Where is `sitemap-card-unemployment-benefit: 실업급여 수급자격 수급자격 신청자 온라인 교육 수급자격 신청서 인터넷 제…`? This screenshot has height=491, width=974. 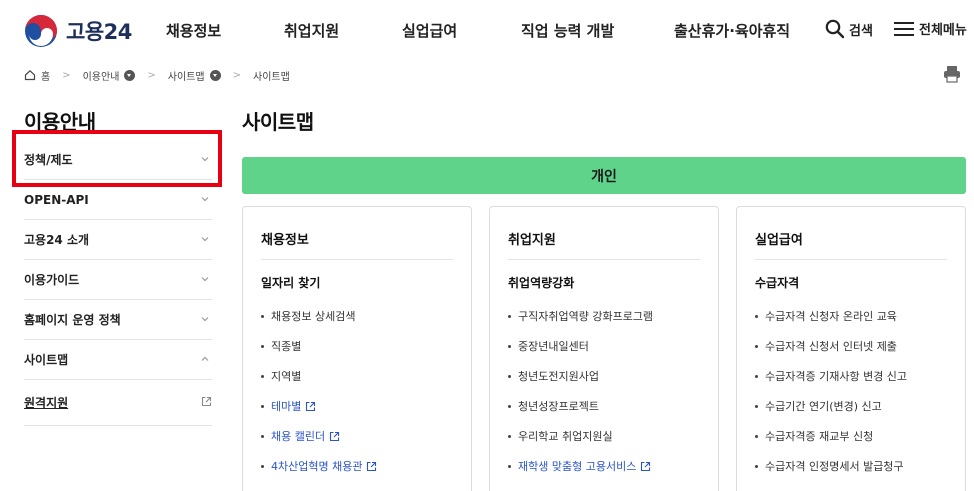 sitemap-card-unemployment-benefit: 실업급여 수급자격 수급자격 신청자 온라인 교육 수급자격 신청서 인터넷 제… is located at coordinates (851, 348).